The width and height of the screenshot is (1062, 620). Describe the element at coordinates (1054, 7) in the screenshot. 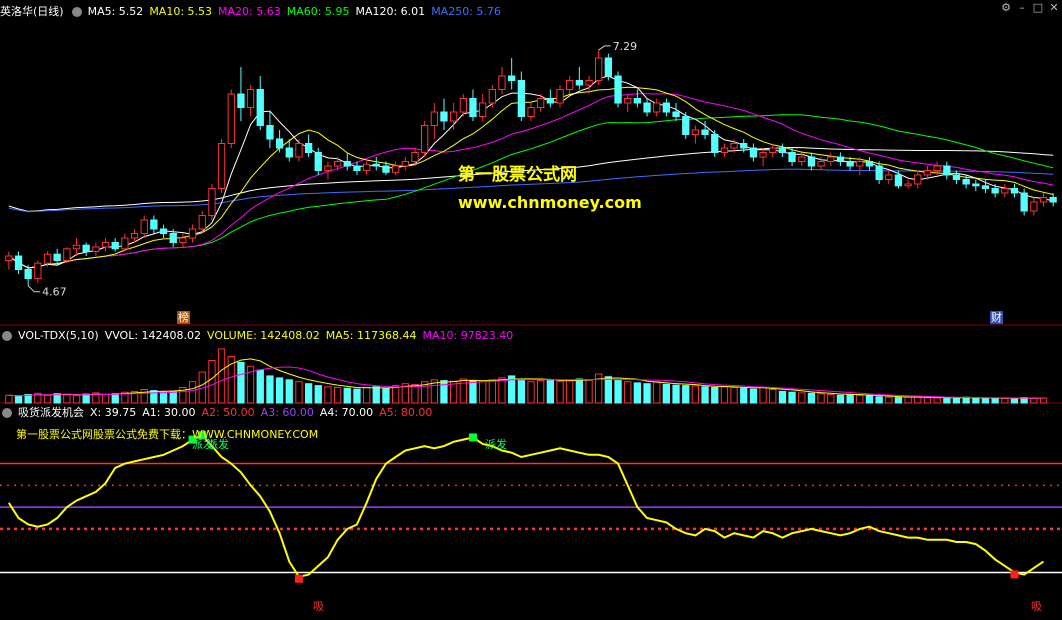

I see `close-icon: ✕` at that location.